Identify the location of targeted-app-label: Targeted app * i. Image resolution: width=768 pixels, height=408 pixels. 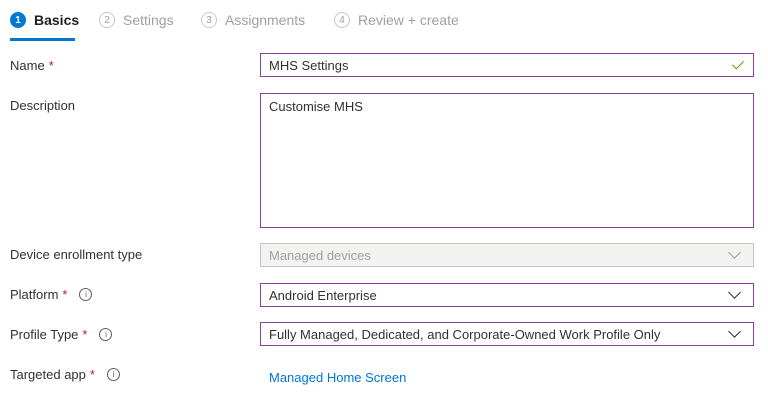
(65, 374).